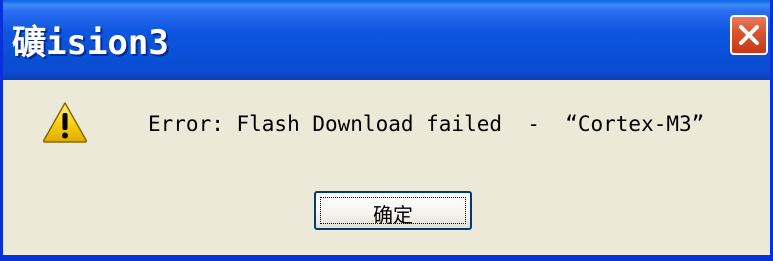 This screenshot has width=773, height=261. Describe the element at coordinates (90, 43) in the screenshot. I see `window-title: 礦ision3` at that location.